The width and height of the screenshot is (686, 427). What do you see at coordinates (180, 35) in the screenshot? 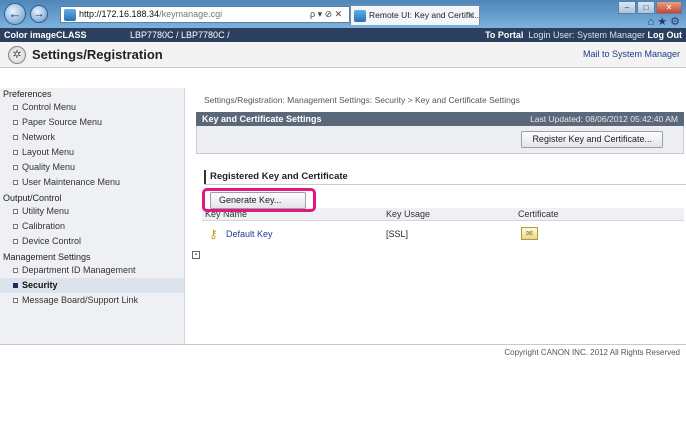
I see `model-name: LBP7780C / LBP7780C /` at bounding box center [180, 35].